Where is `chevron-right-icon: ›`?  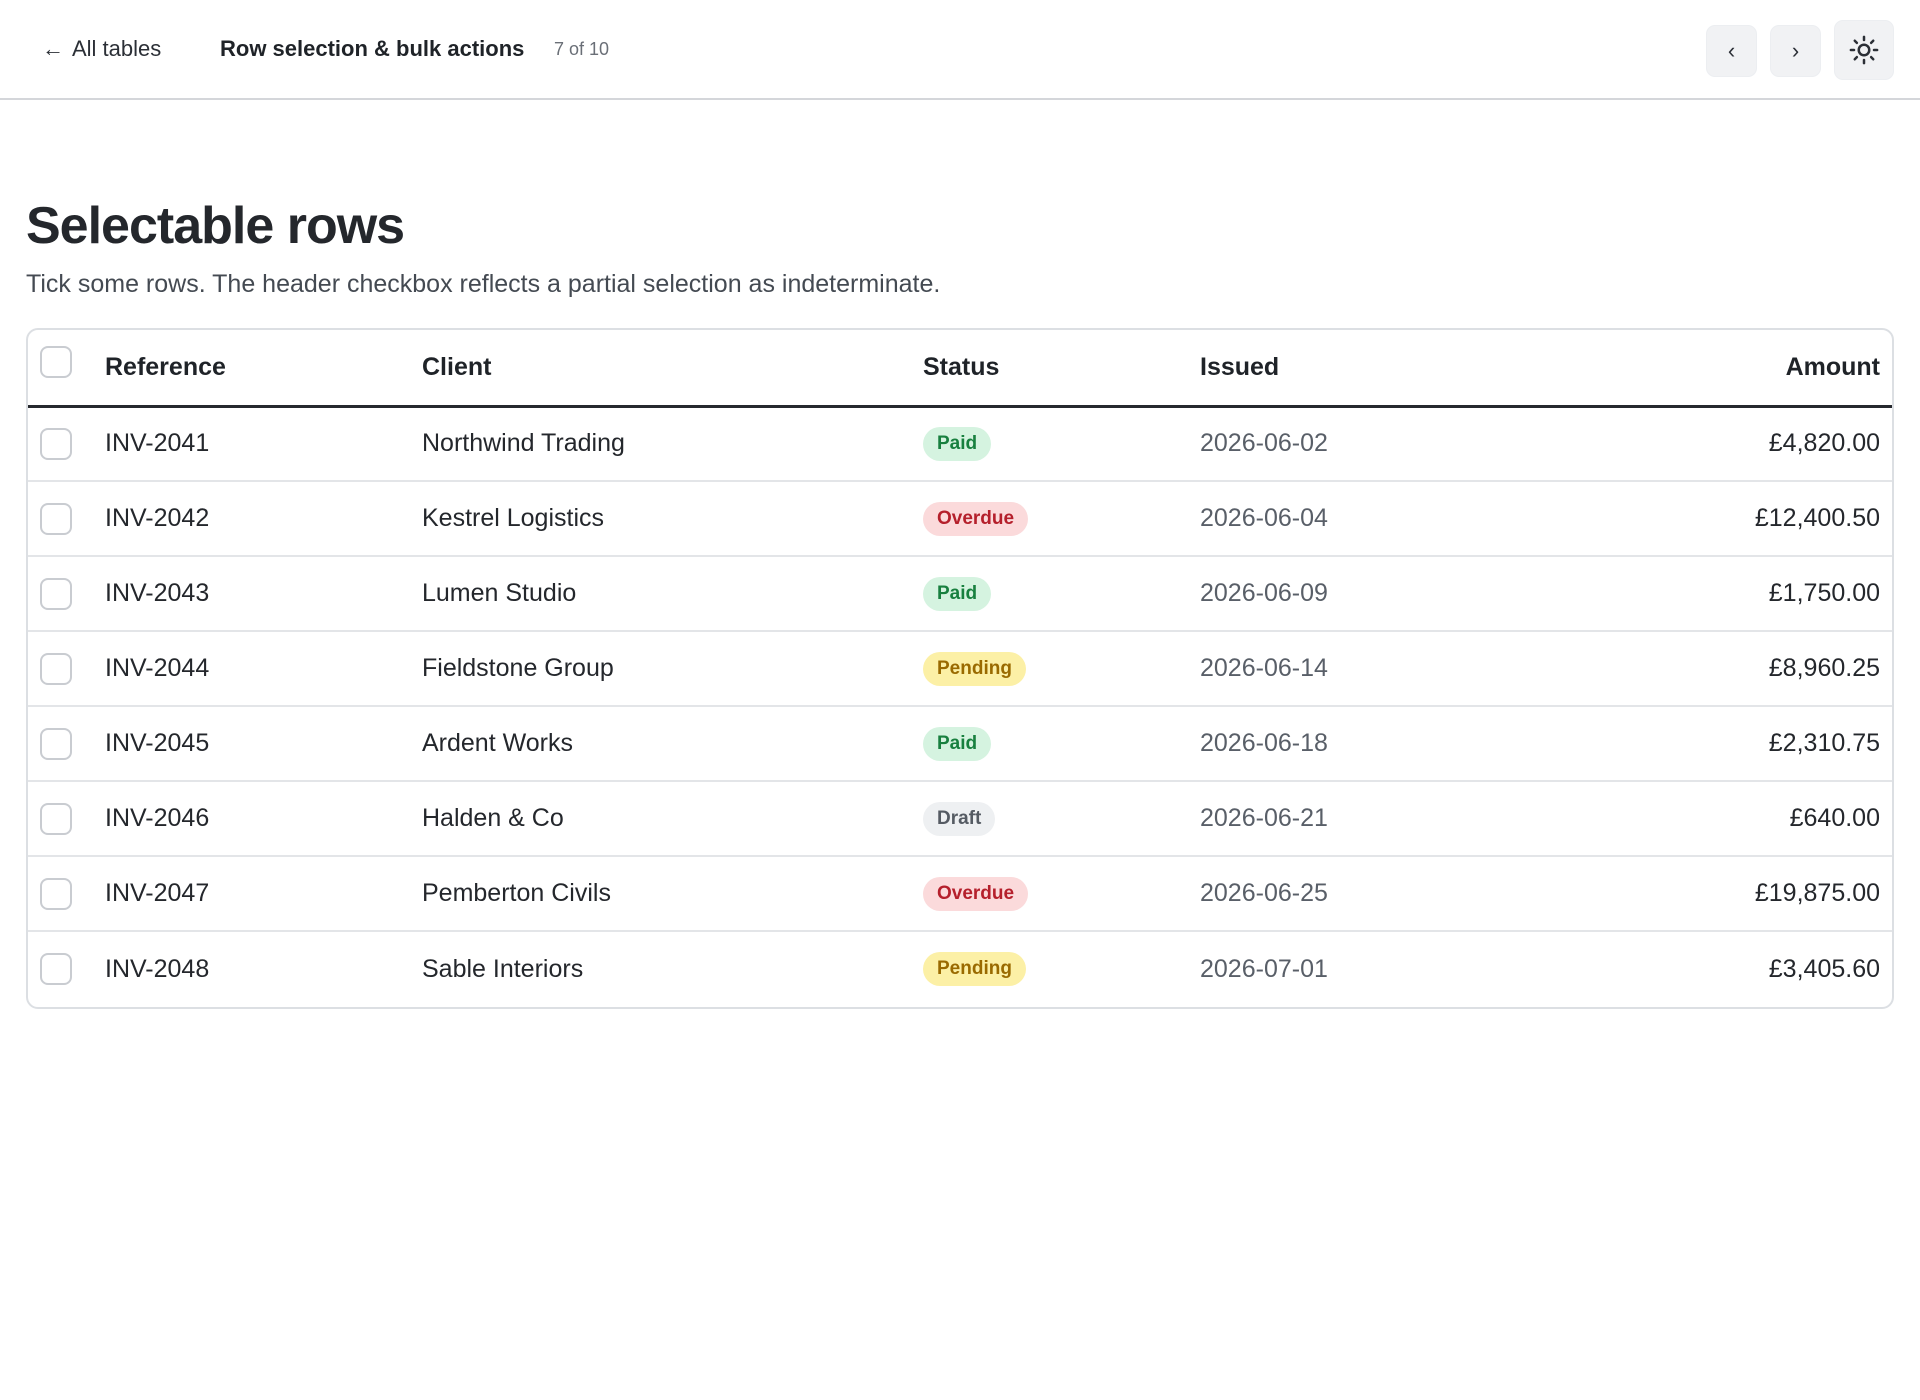
chevron-right-icon: › is located at coordinates (1795, 50).